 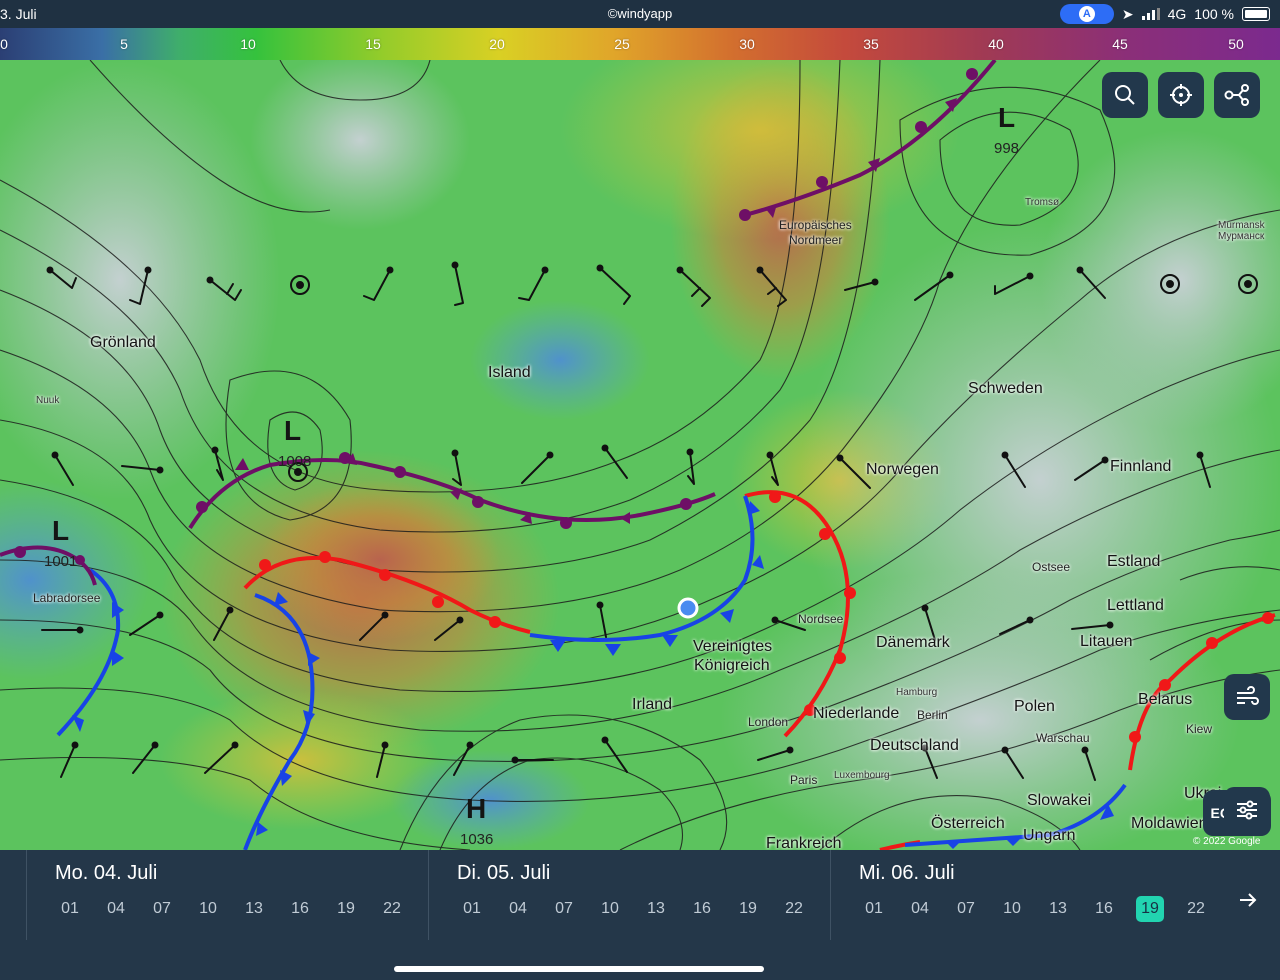 What do you see at coordinates (1256, 14) in the screenshot?
I see `battery-icon` at bounding box center [1256, 14].